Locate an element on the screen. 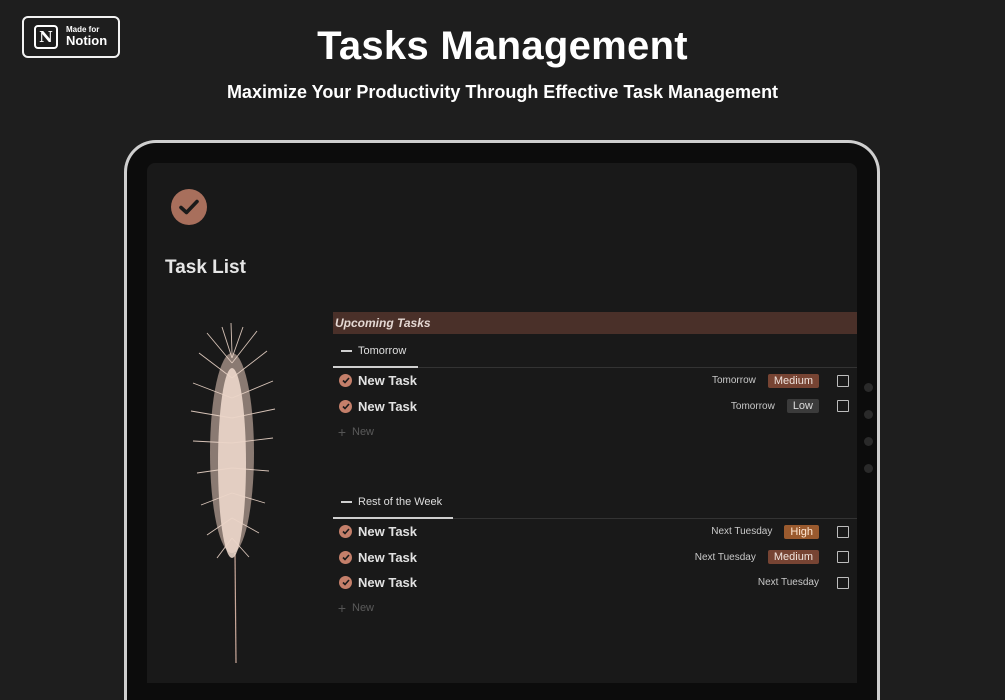 The width and height of the screenshot is (1005, 700). group-label: Rest of the Week is located at coordinates (400, 502).